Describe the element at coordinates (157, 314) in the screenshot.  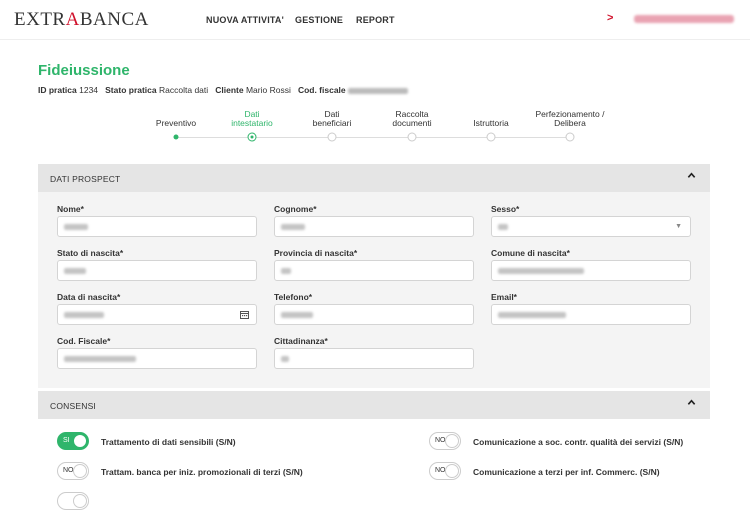
I see `data-nascita-input` at that location.